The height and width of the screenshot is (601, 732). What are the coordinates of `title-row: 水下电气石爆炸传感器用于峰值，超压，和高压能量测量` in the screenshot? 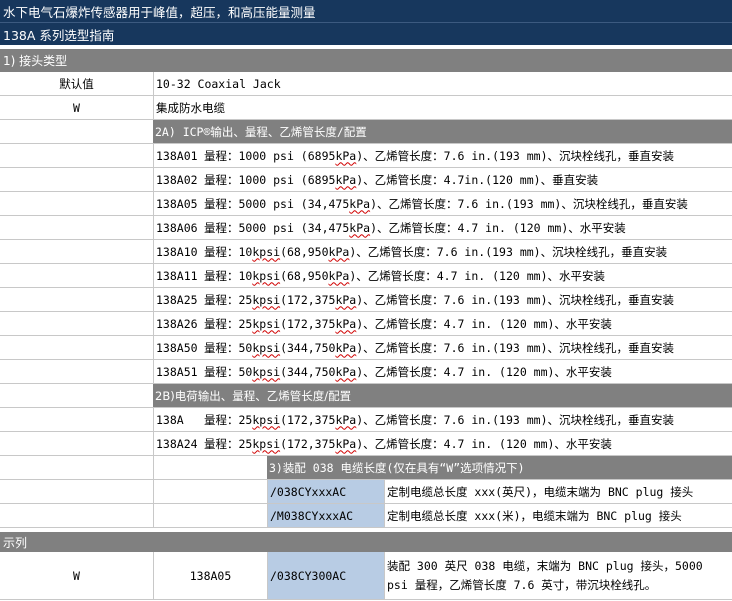 It's located at (366, 11).